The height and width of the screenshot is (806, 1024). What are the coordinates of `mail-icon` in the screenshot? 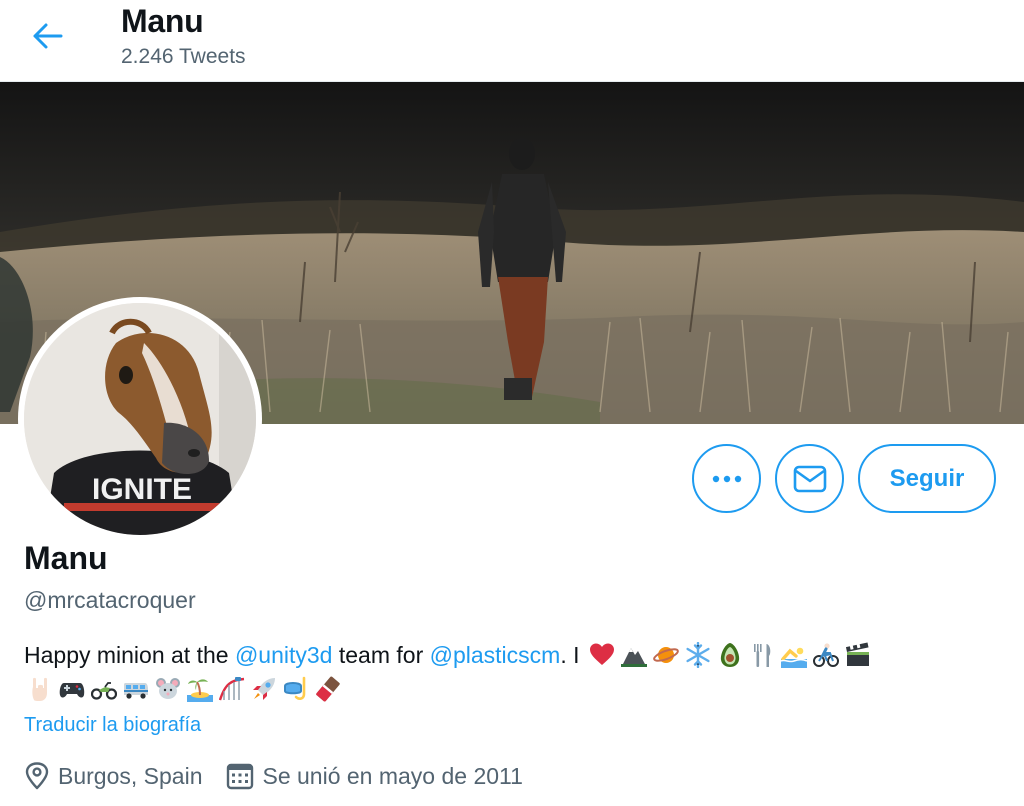 It's located at (809, 478).